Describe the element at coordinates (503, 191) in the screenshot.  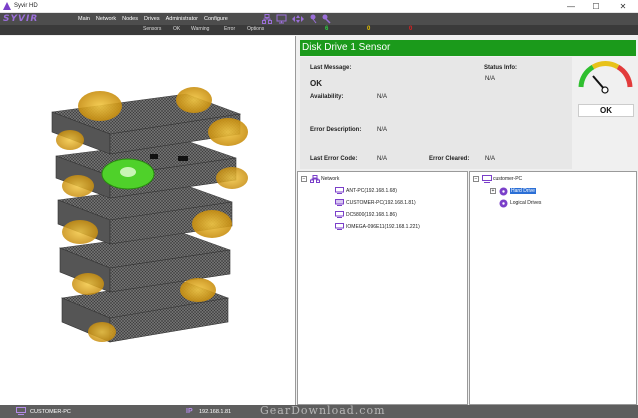
I see `hard-drive-icon` at that location.